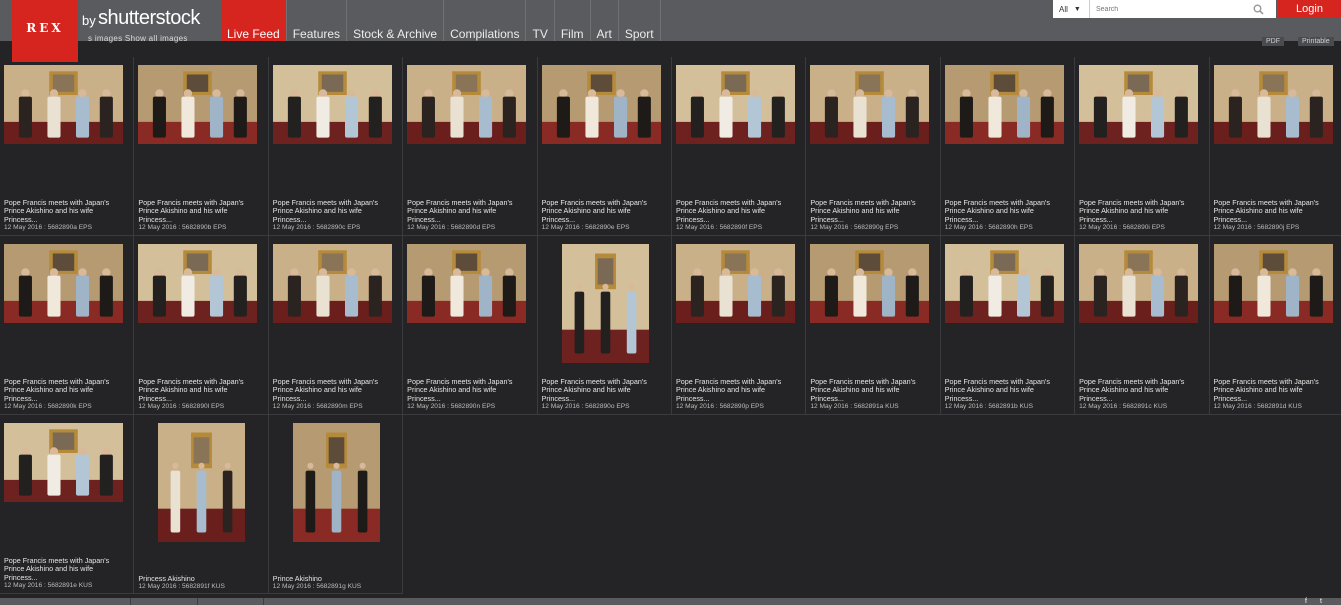 This screenshot has height=605, width=1341. I want to click on rex-logo: REX, so click(45, 31).